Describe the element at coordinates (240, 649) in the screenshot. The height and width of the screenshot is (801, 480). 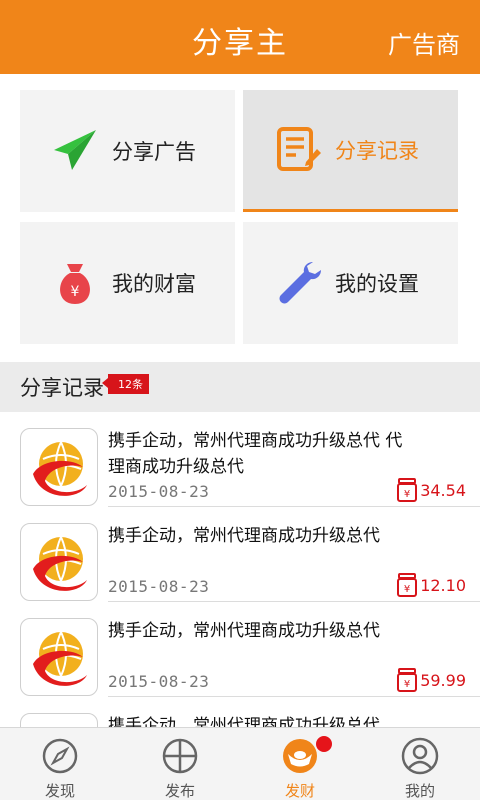
I see `list-item: 携手企动，常州代理商成功升级总代 2015-08-23 ¥ 59.99` at that location.